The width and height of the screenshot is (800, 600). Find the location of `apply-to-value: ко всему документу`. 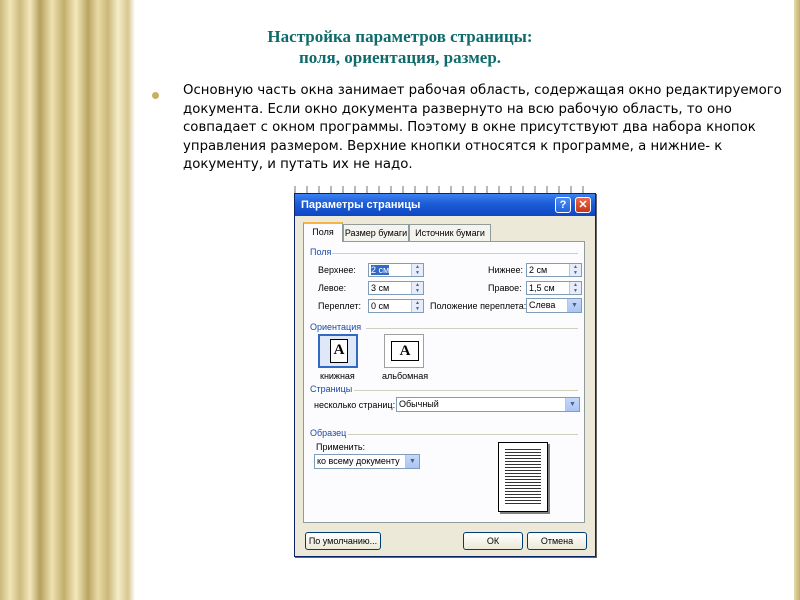

apply-to-value: ко всему документу is located at coordinates (358, 461).